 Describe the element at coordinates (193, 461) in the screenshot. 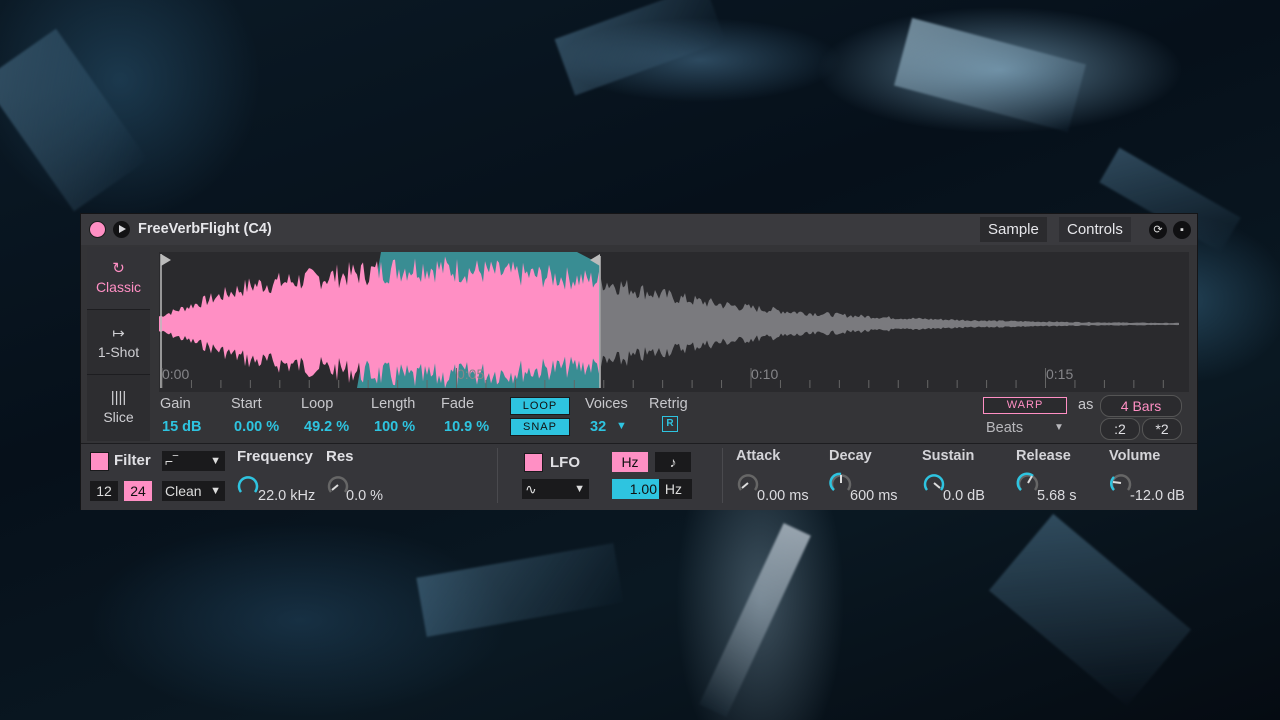

I see `filter-type-select: ⌐‾ ▼` at that location.